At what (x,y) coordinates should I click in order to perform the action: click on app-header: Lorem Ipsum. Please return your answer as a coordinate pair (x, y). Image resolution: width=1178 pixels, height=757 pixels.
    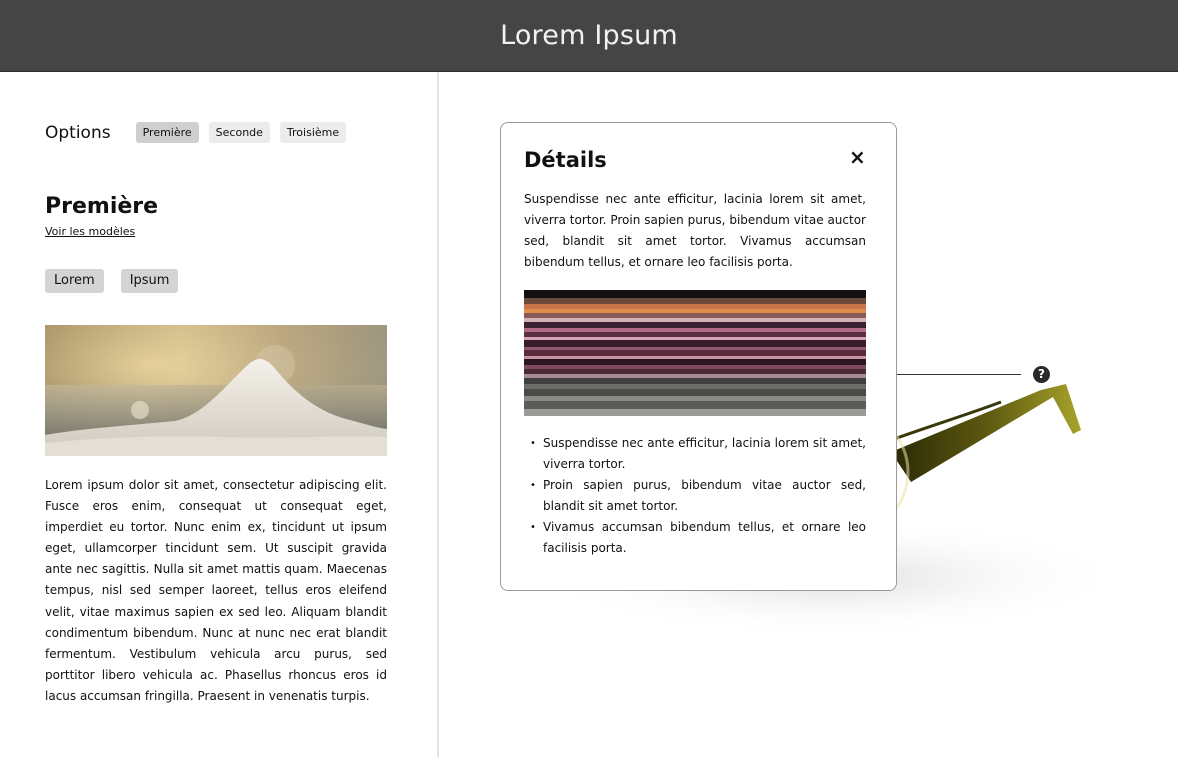
    Looking at the image, I should click on (589, 36).